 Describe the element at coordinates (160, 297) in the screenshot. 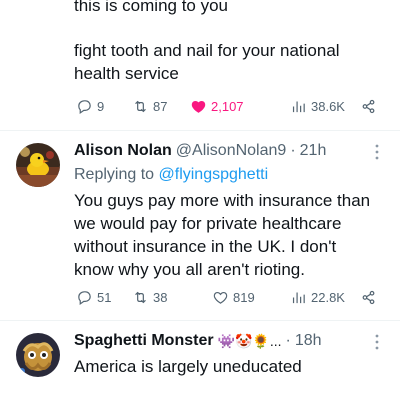

I see `retweet-count: 38` at that location.